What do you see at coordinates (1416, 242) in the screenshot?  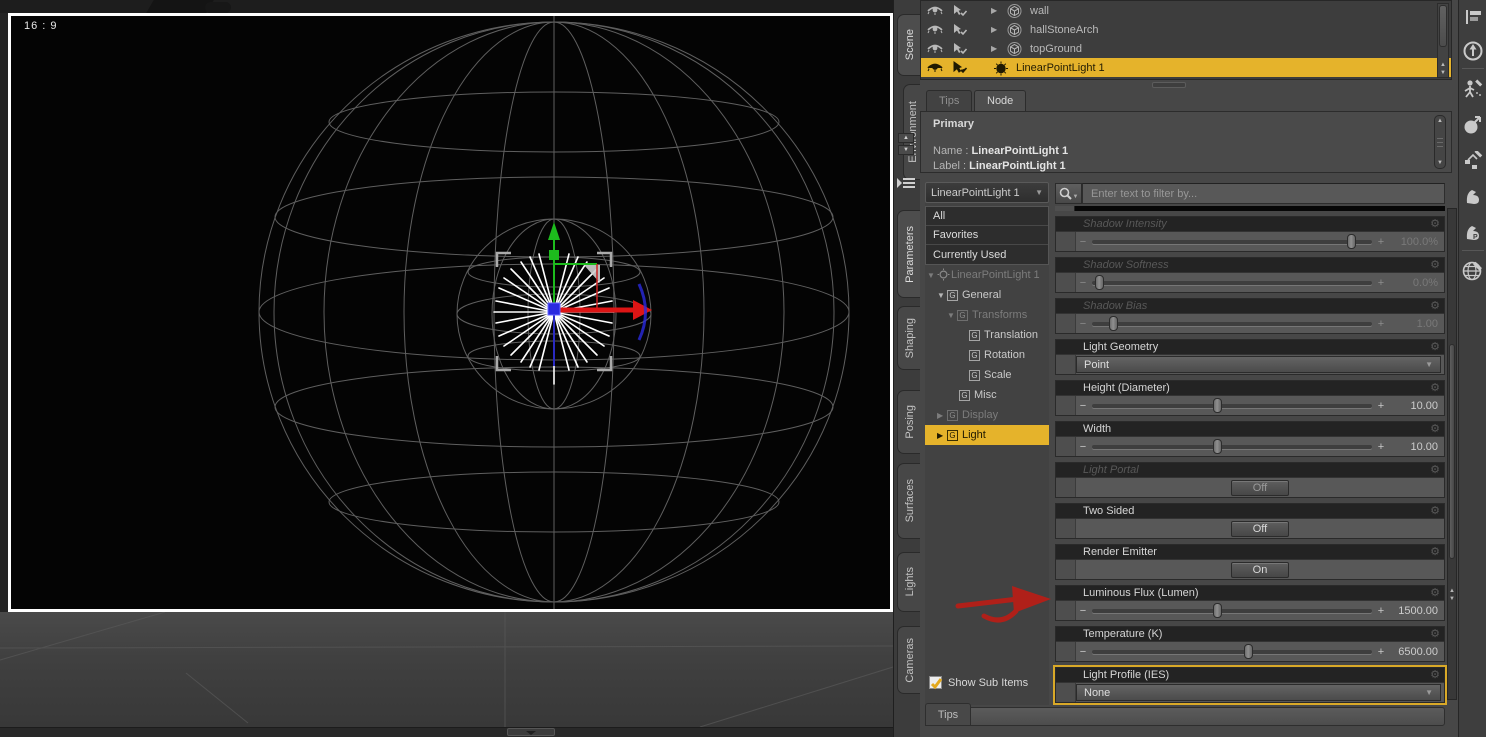 I see `param-value: 100.0%` at bounding box center [1416, 242].